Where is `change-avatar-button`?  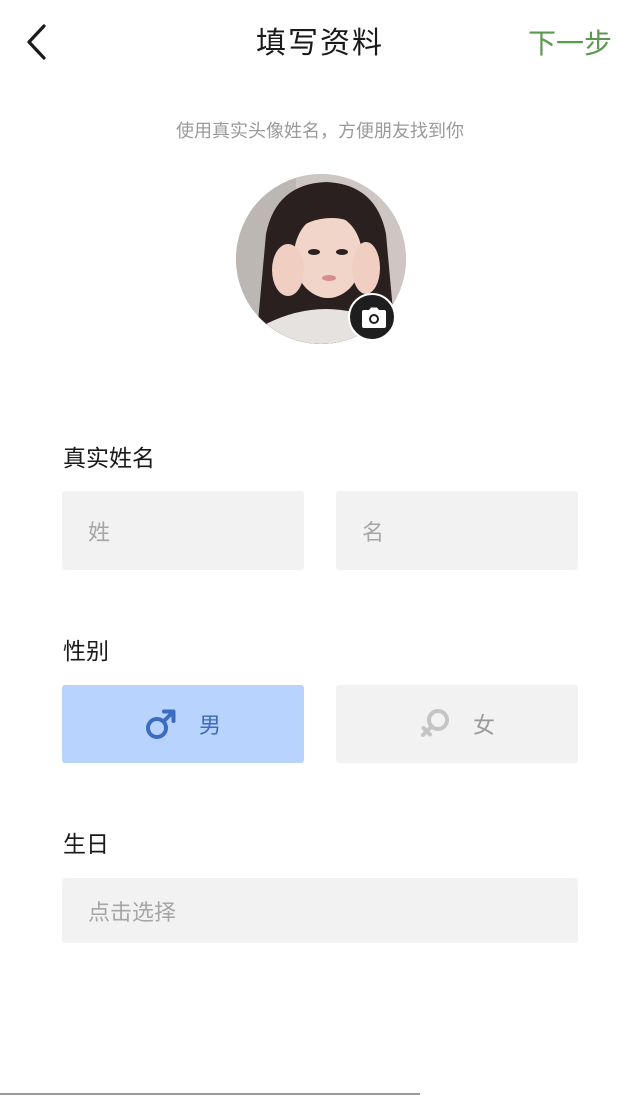 change-avatar-button is located at coordinates (372, 317).